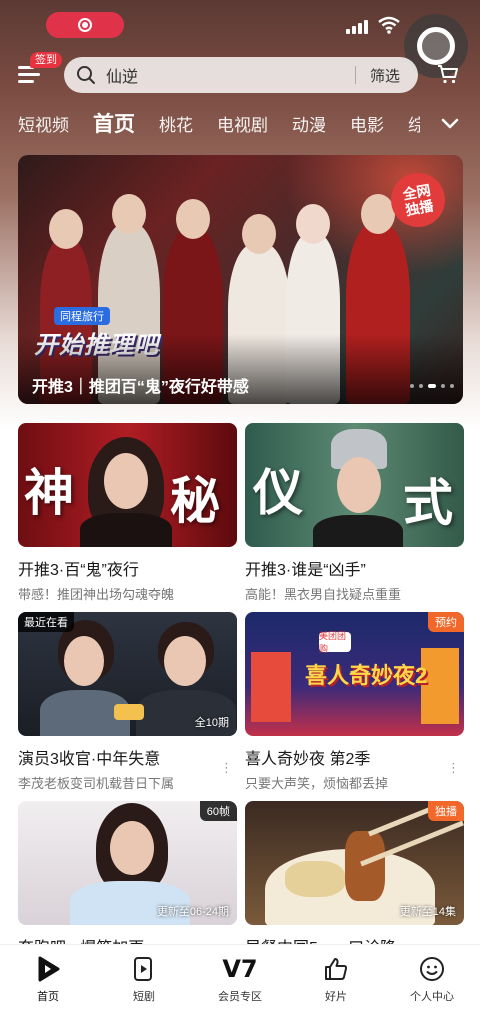 The width and height of the screenshot is (480, 1021). I want to click on wifi-icon, so click(389, 25).